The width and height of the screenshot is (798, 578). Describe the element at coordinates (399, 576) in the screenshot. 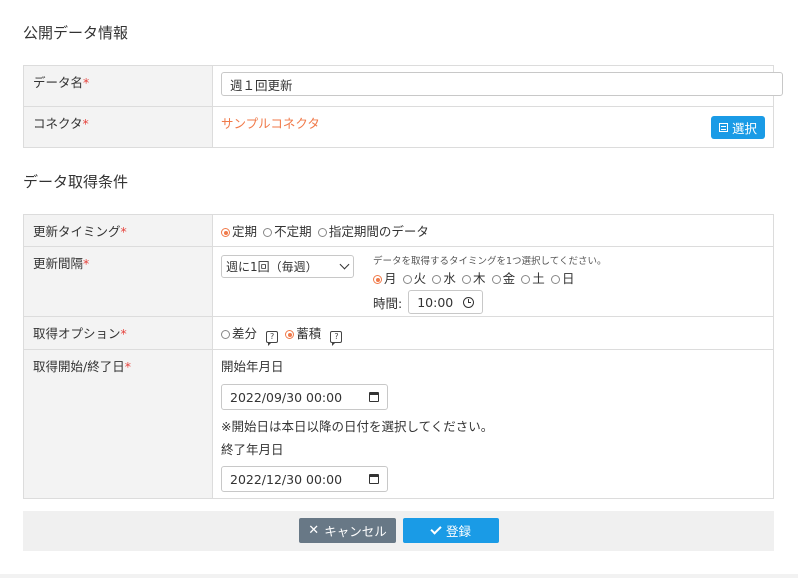

I see `bottom-divider` at that location.